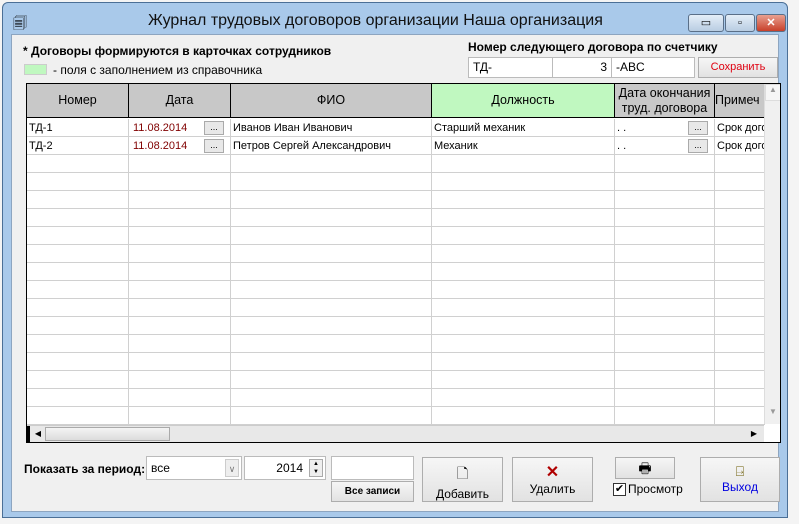 This screenshot has height=524, width=799. I want to click on cell-fio: Иванов Иван Иванович, so click(331, 128).